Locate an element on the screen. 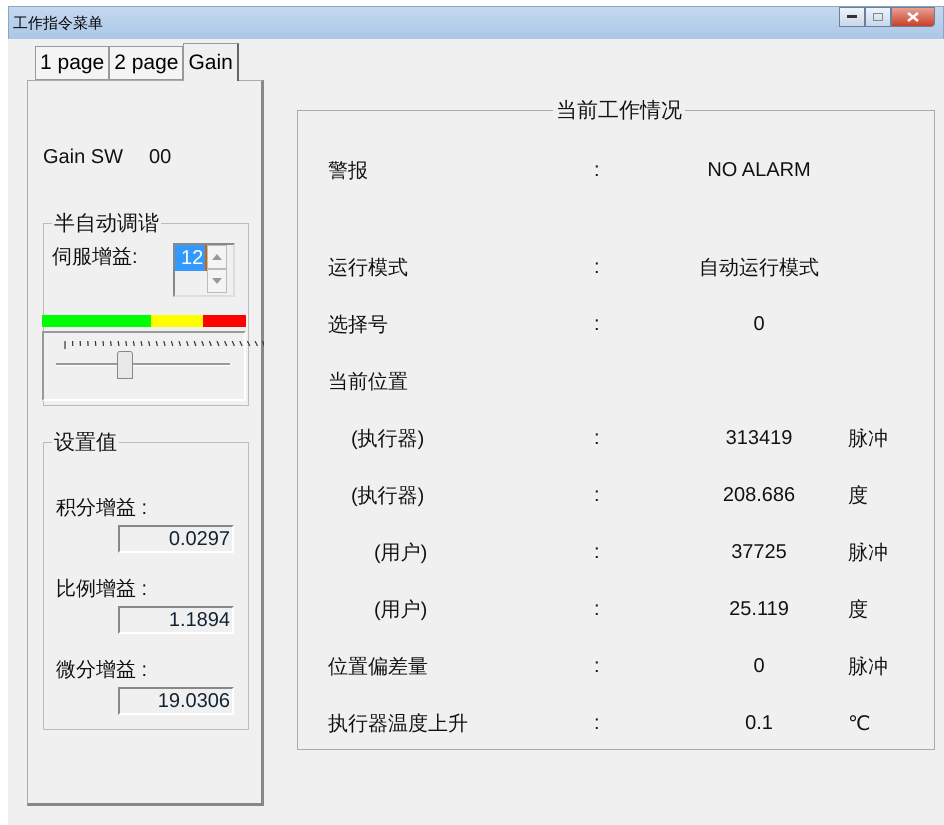 This screenshot has height=825, width=944. spin-down-button is located at coordinates (217, 281).